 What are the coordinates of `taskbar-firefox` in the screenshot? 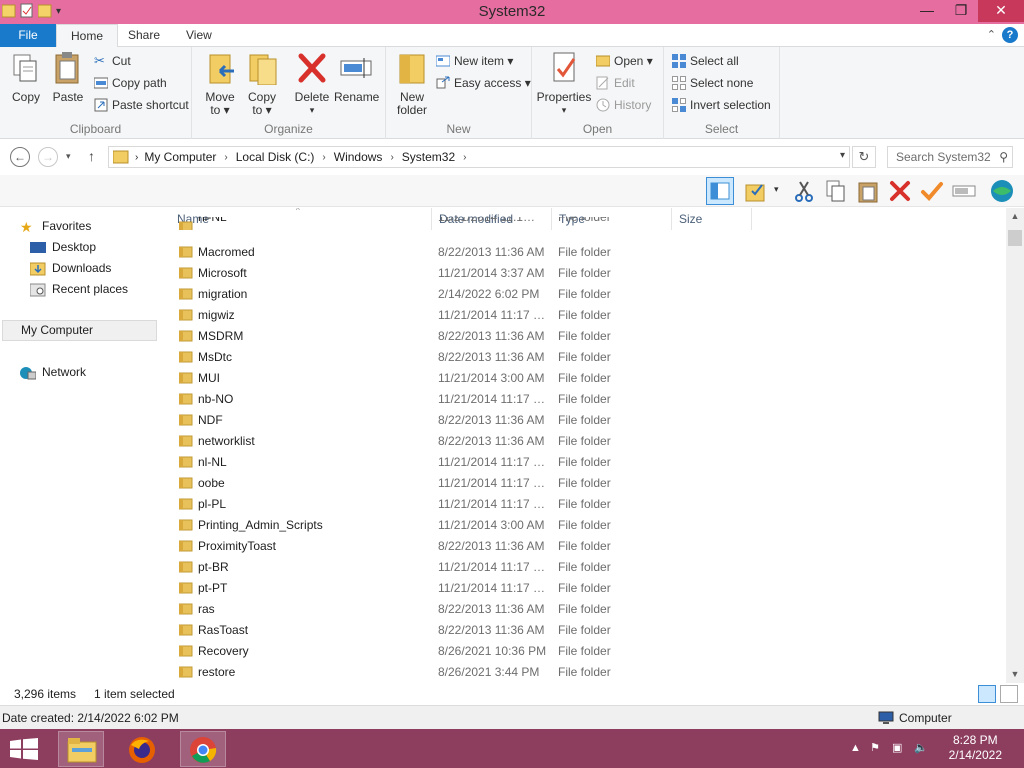 It's located at (143, 749).